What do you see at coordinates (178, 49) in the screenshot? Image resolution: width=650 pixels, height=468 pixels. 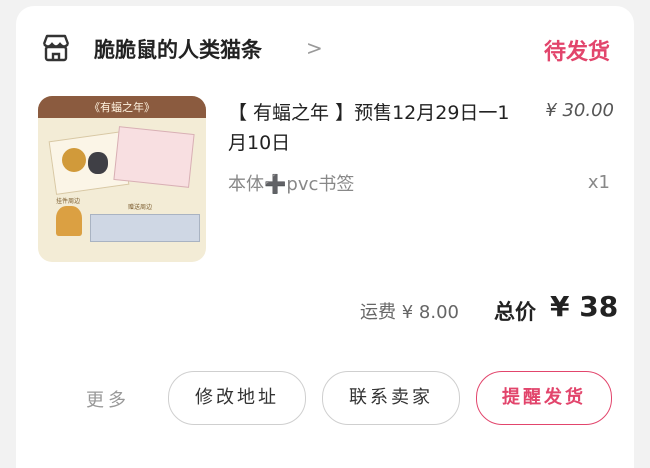 I see `shop-name-link: 脆脆鼠的人类猫条` at bounding box center [178, 49].